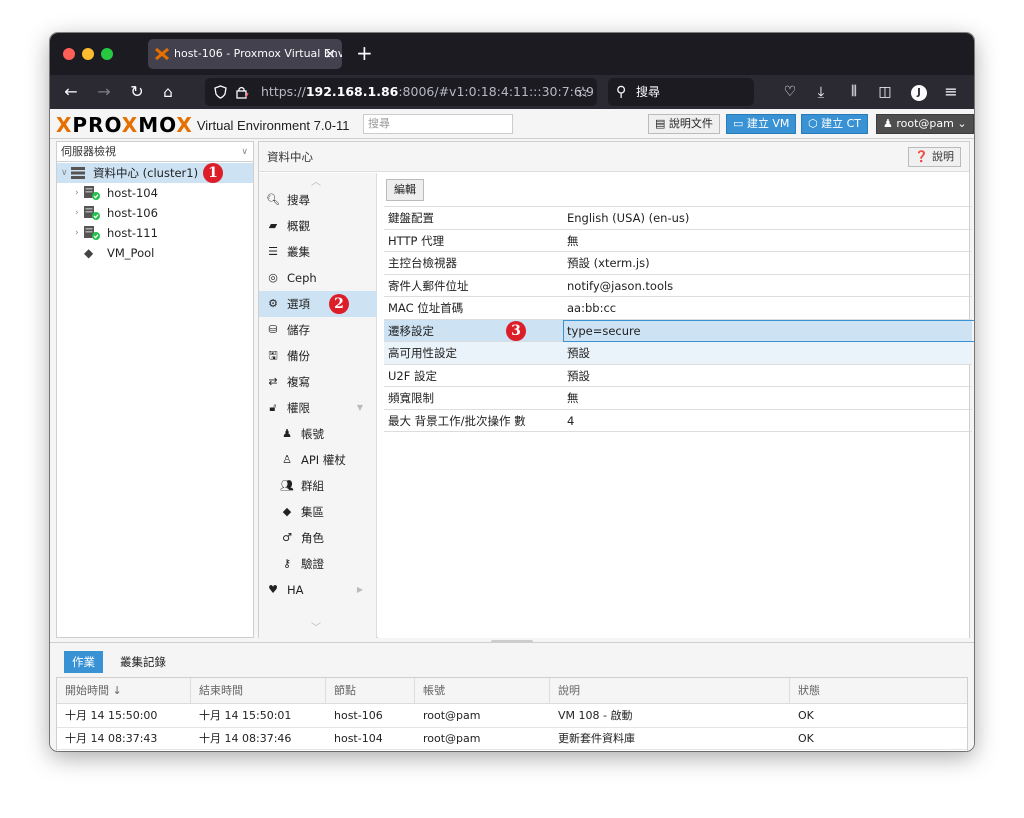  What do you see at coordinates (318, 590) in the screenshot?
I see `menu-item-ha: ♥ HA ▶` at bounding box center [318, 590].